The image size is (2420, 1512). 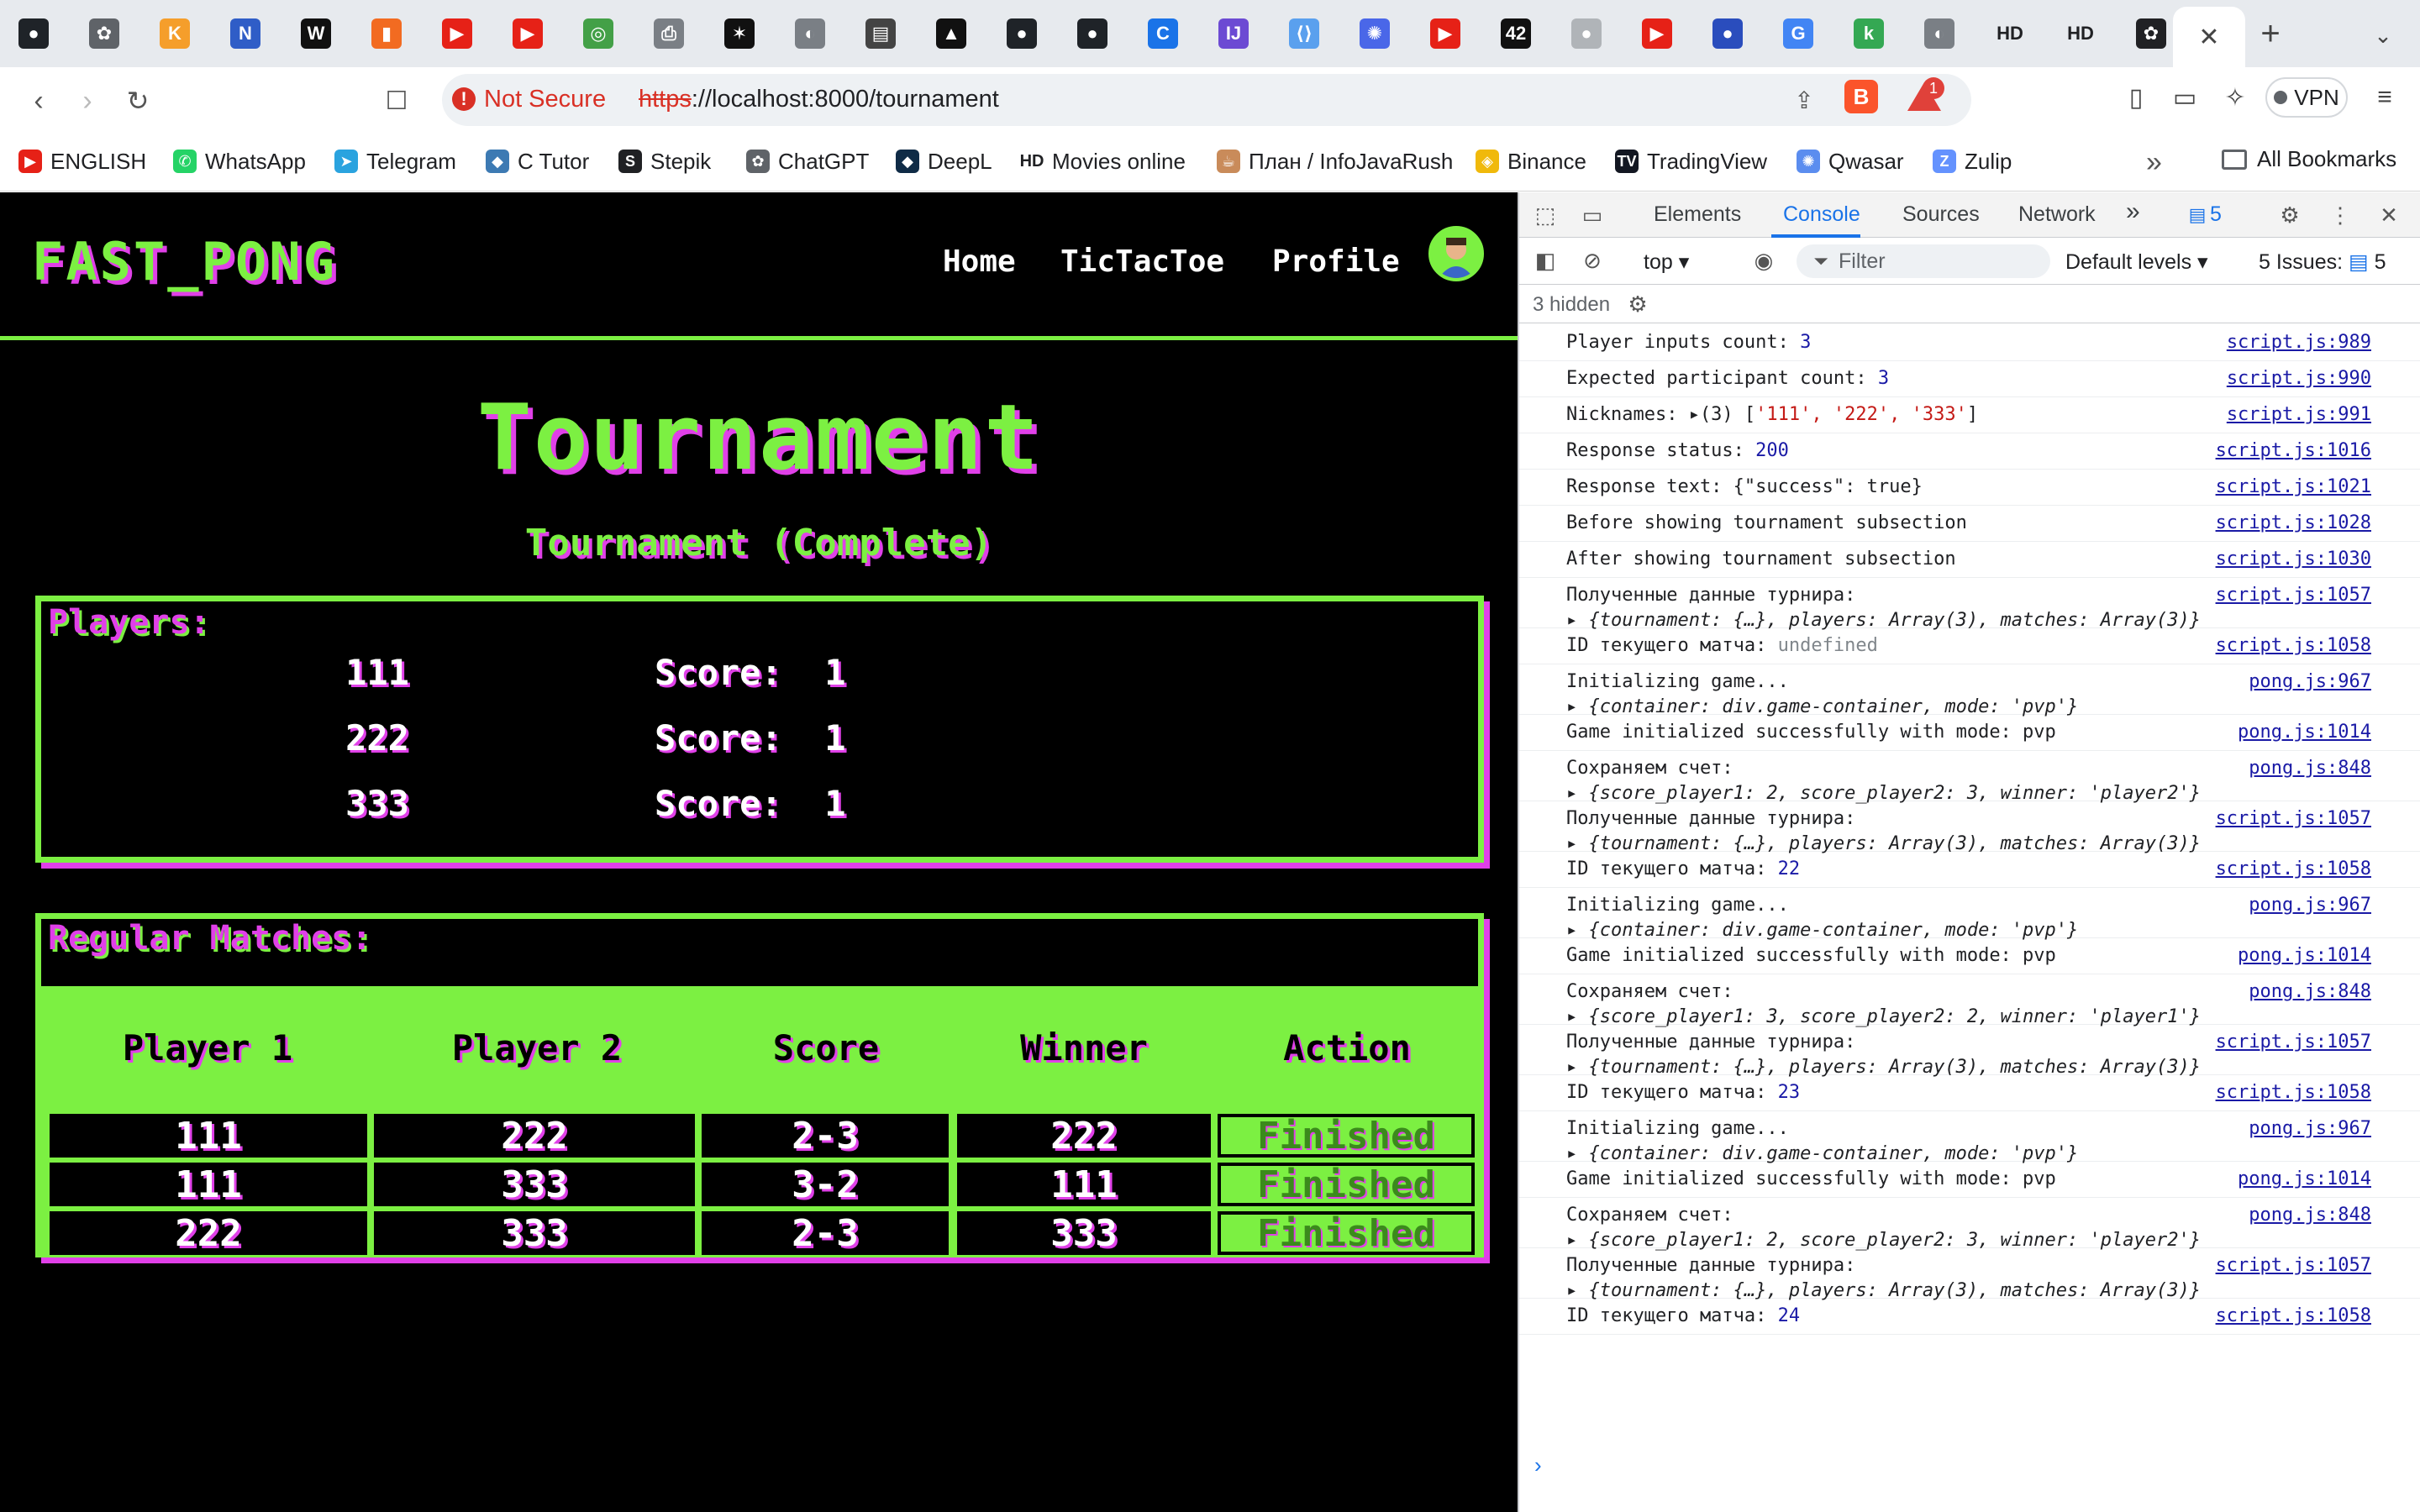 I want to click on security-status: Not Secure, so click(x=545, y=99).